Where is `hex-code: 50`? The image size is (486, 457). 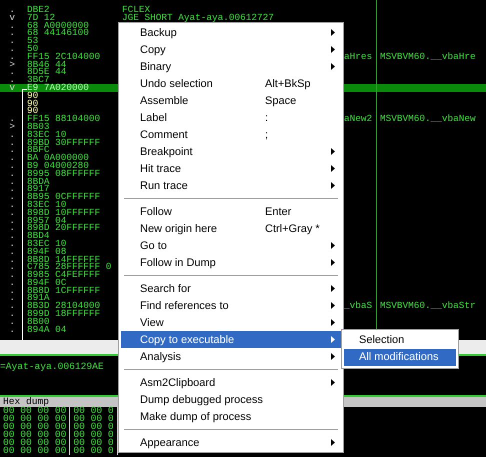 hex-code: 50 is located at coordinates (32, 48).